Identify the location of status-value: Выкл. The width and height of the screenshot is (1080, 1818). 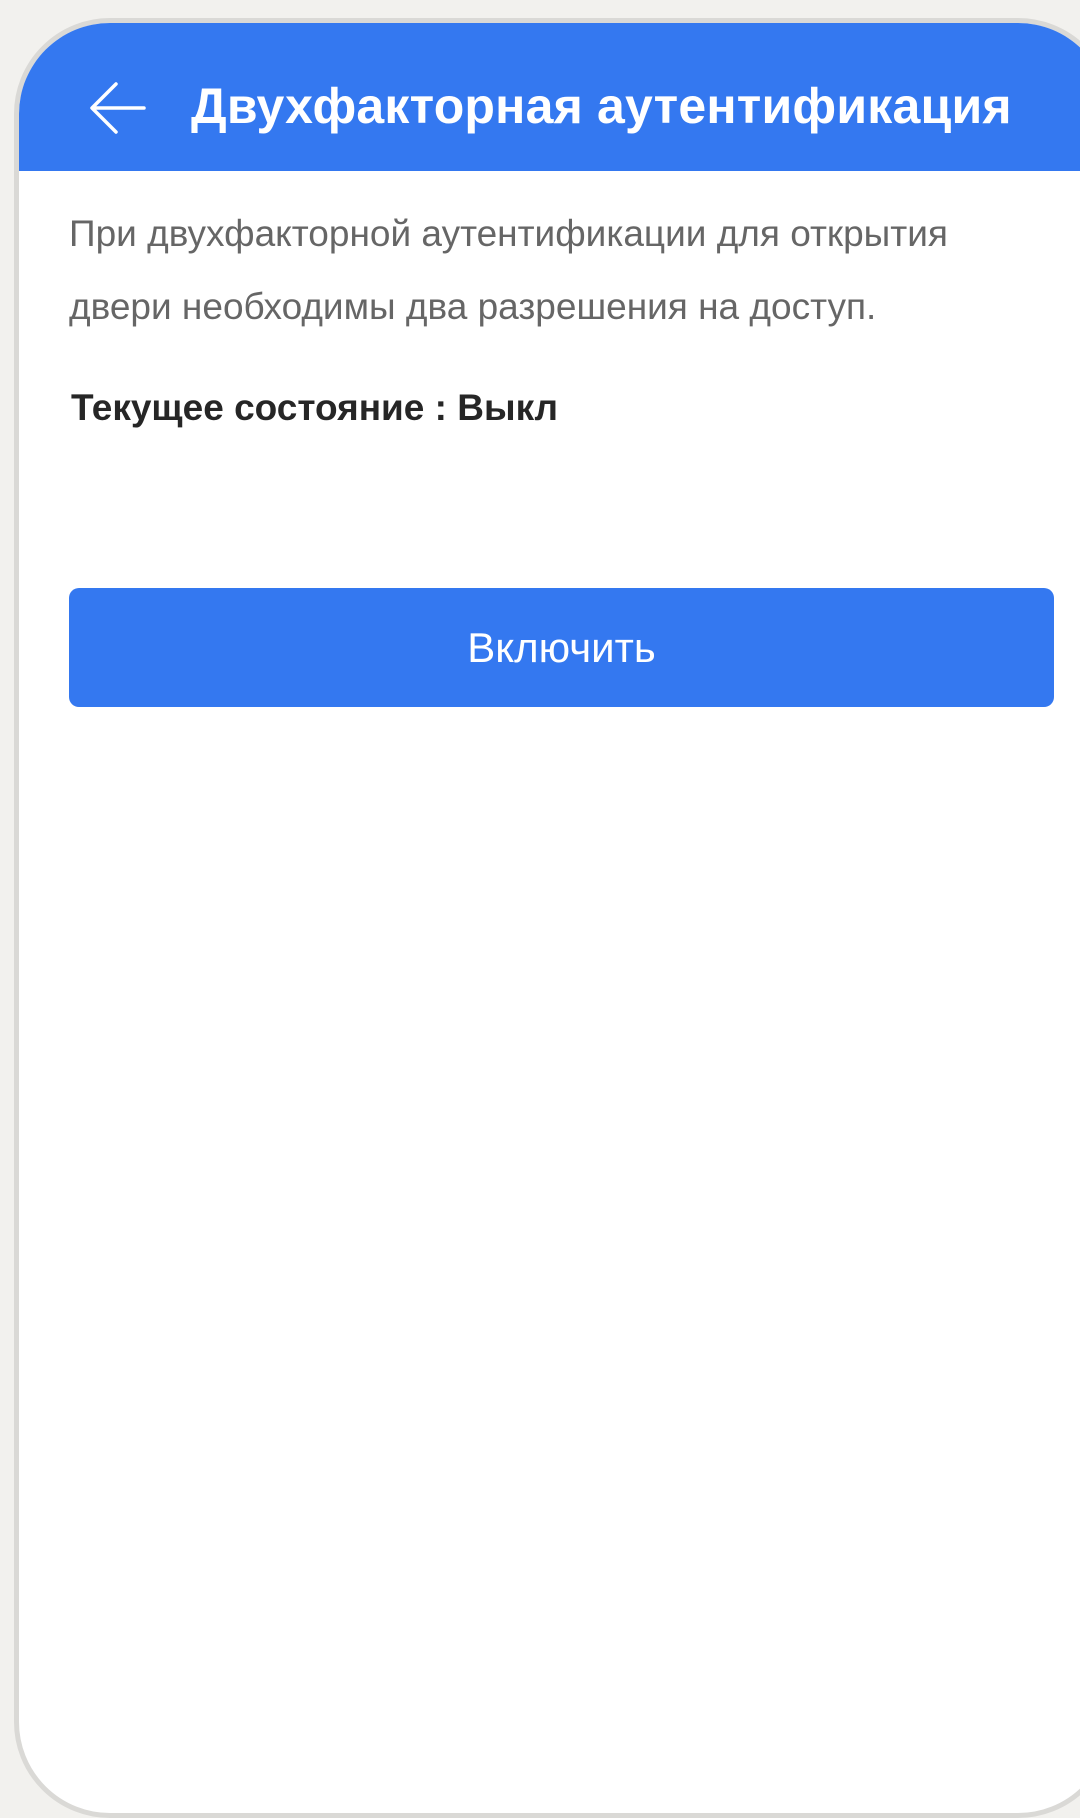
(508, 407).